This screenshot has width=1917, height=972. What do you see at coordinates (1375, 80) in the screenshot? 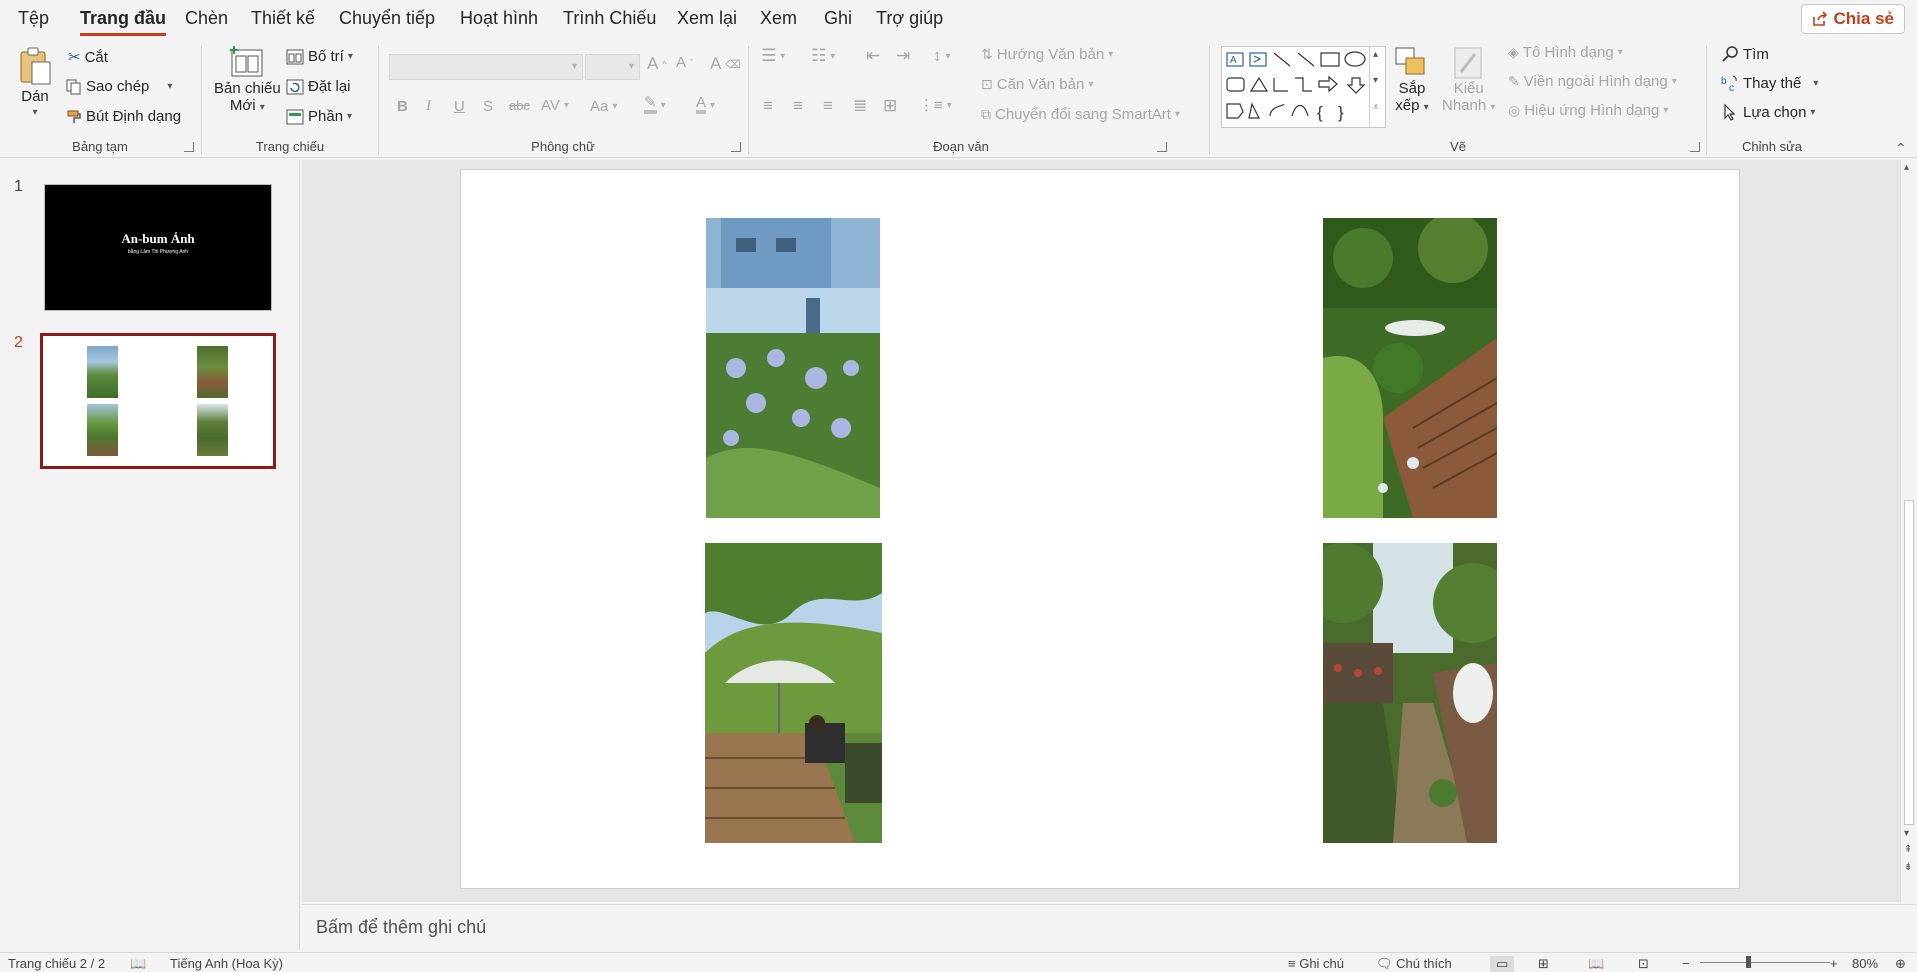
I see `chevron-down-icon: ▾` at bounding box center [1375, 80].